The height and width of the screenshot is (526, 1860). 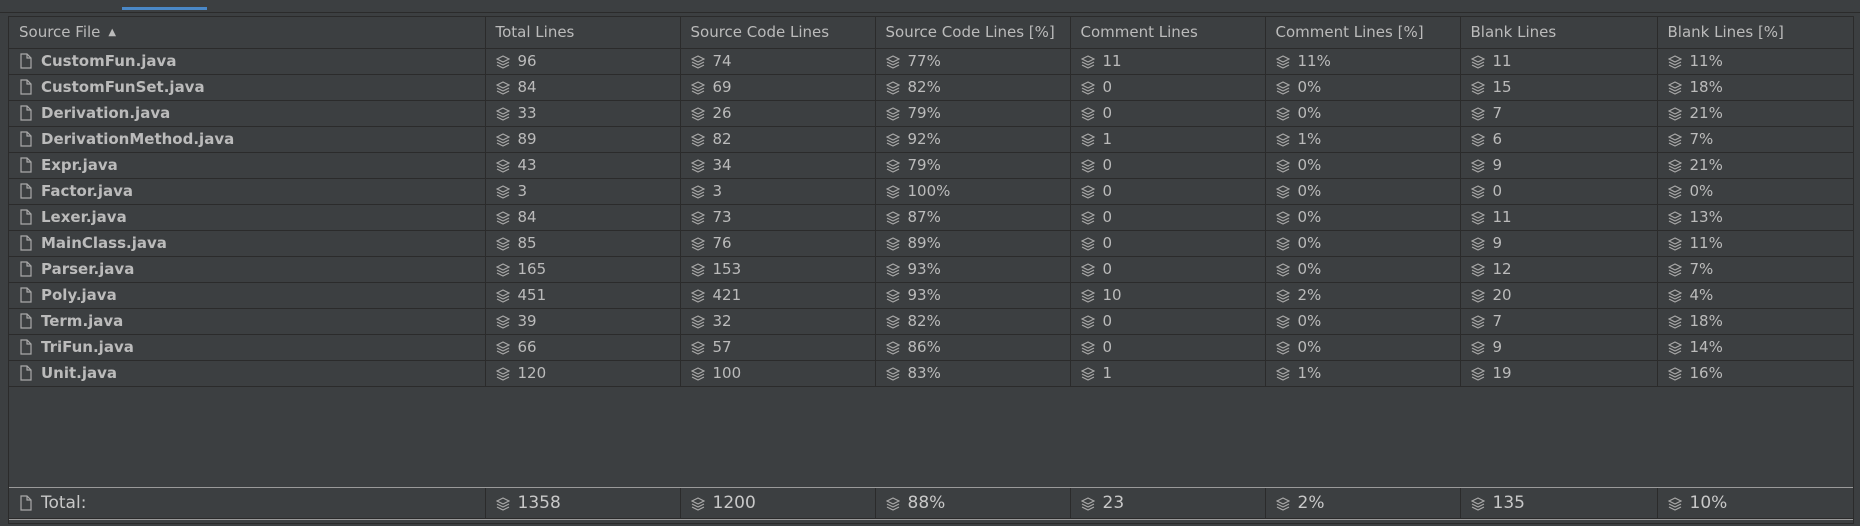 I want to click on total-source-pct-value: 88%, so click(x=926, y=502).